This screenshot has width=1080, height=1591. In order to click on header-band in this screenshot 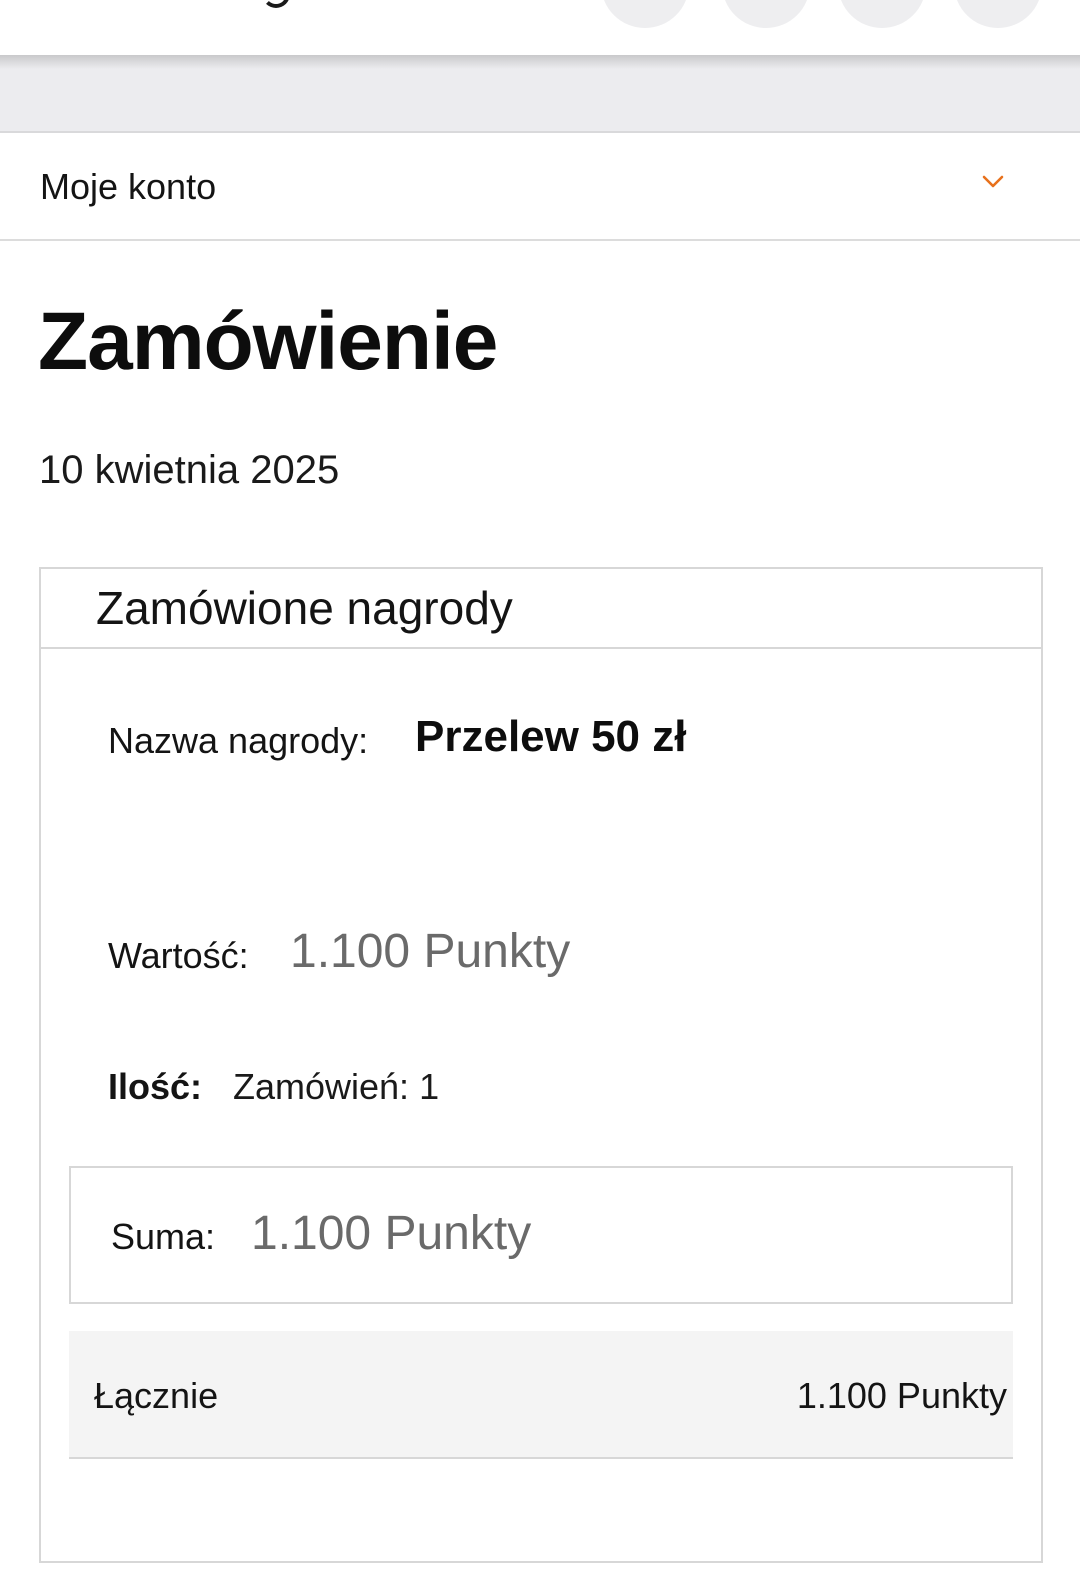, I will do `click(540, 101)`.